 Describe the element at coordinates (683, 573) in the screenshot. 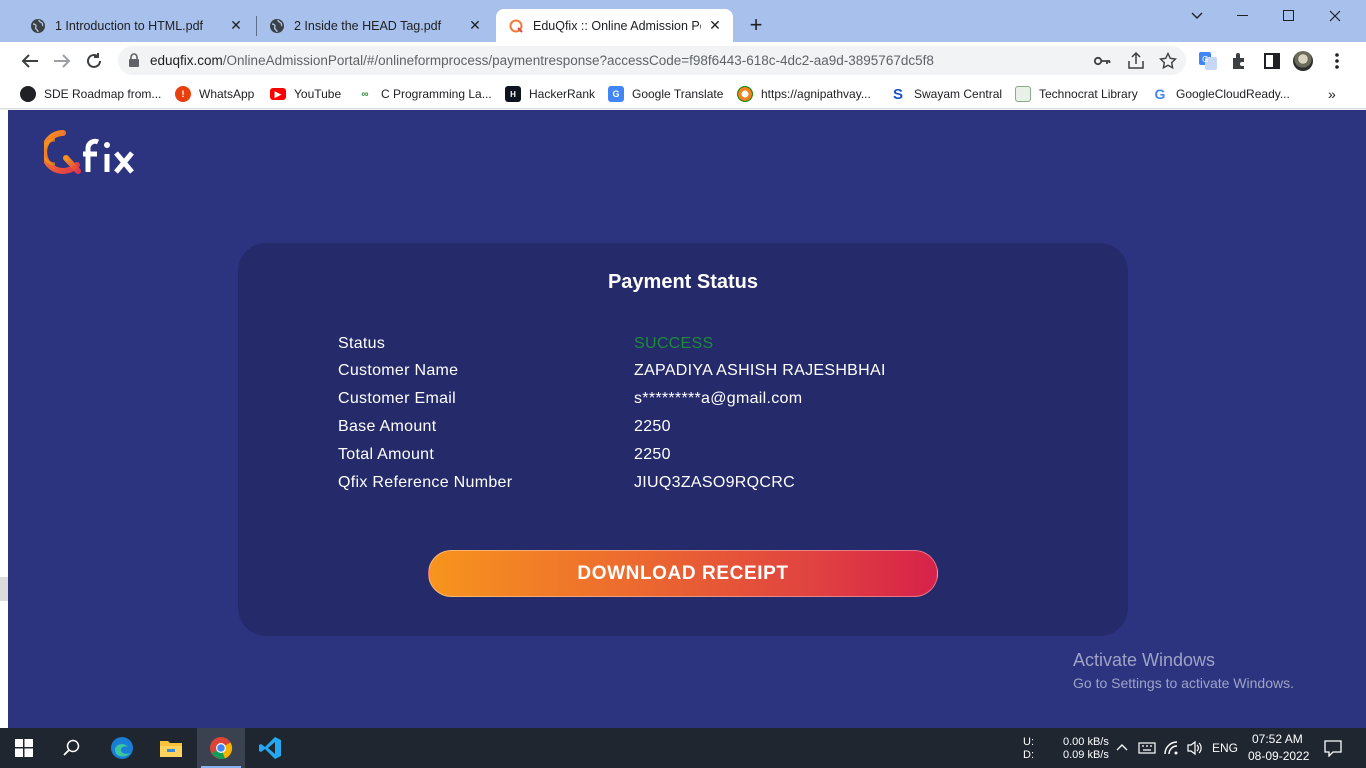

I see `download-receipt-button: DOWNLOAD RECEIPT` at that location.